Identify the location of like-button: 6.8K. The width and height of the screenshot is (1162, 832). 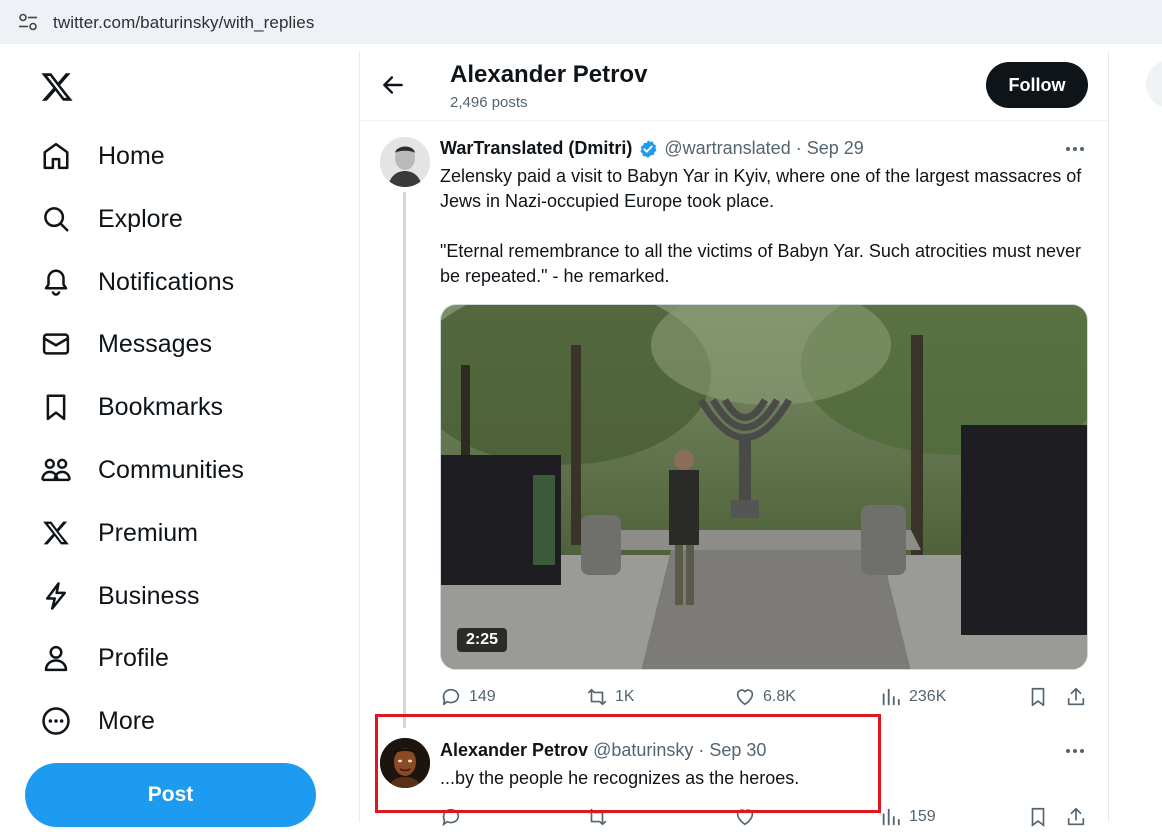
(765, 697).